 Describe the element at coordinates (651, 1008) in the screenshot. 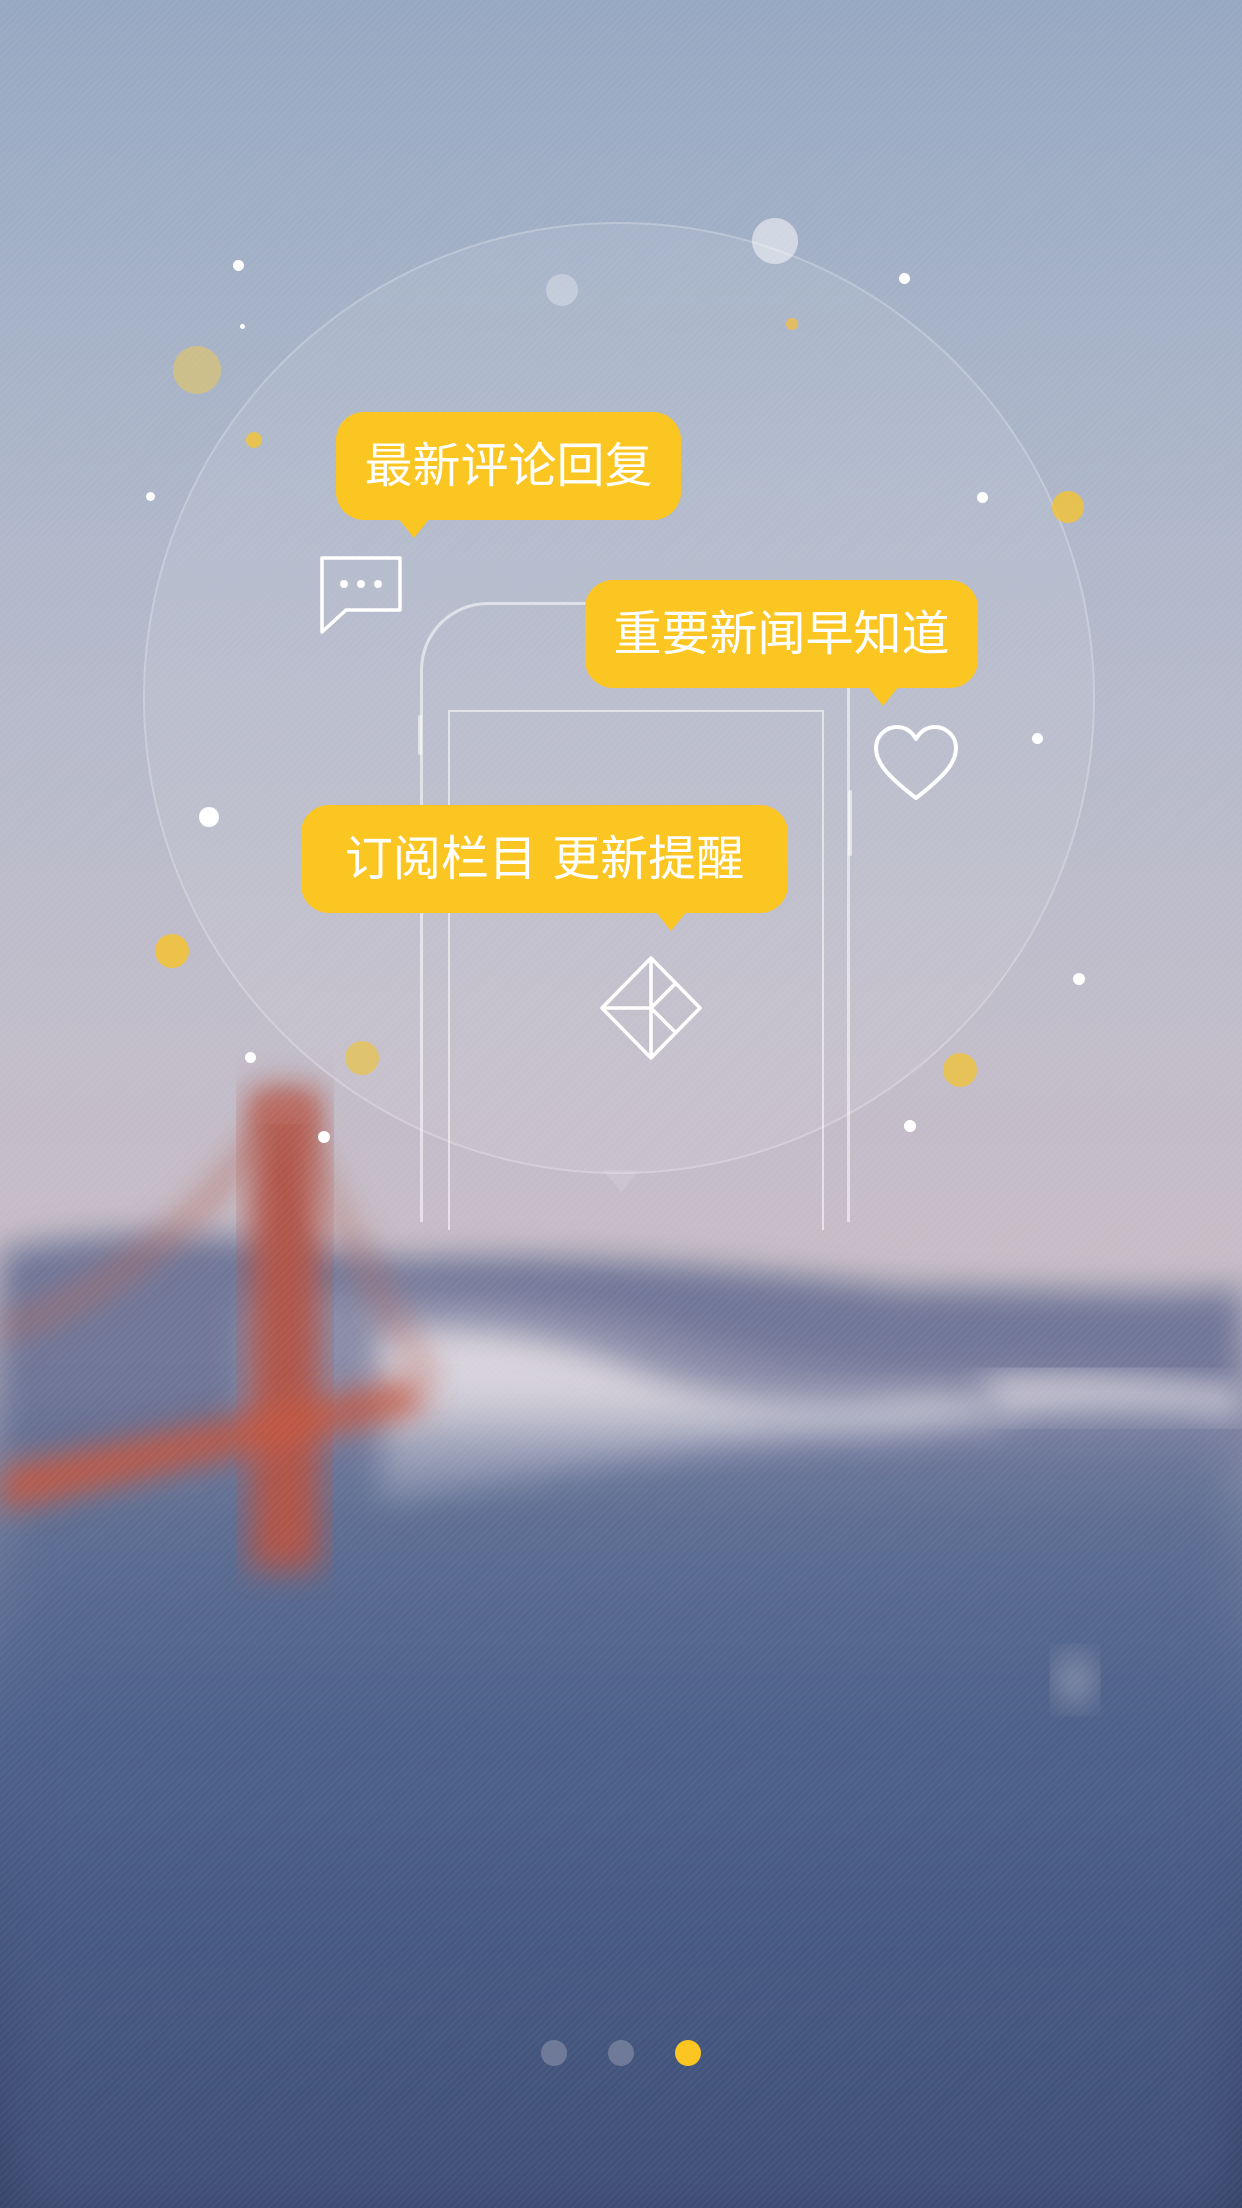

I see `diamond-logo-icon` at that location.